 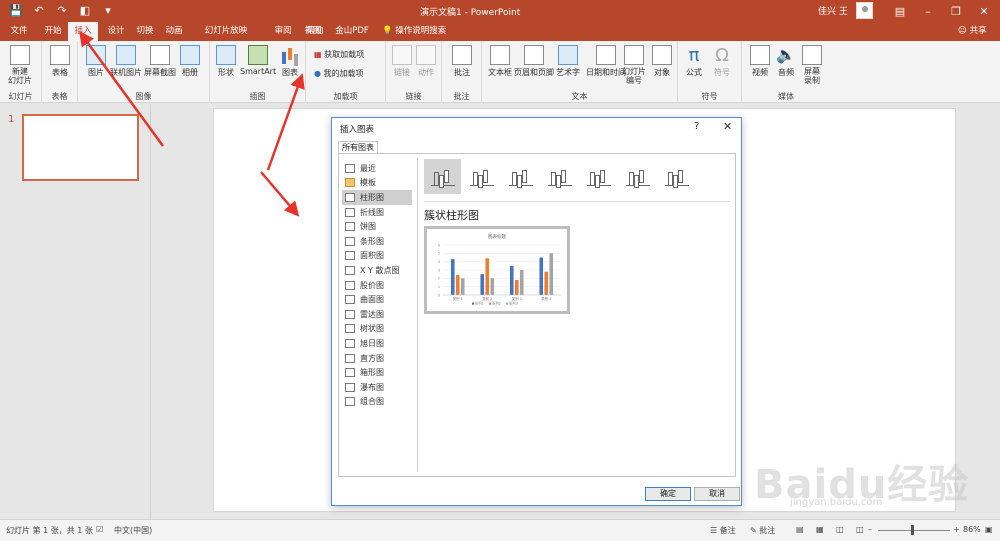 I want to click on undo-icon: ↶, so click(x=39, y=10).